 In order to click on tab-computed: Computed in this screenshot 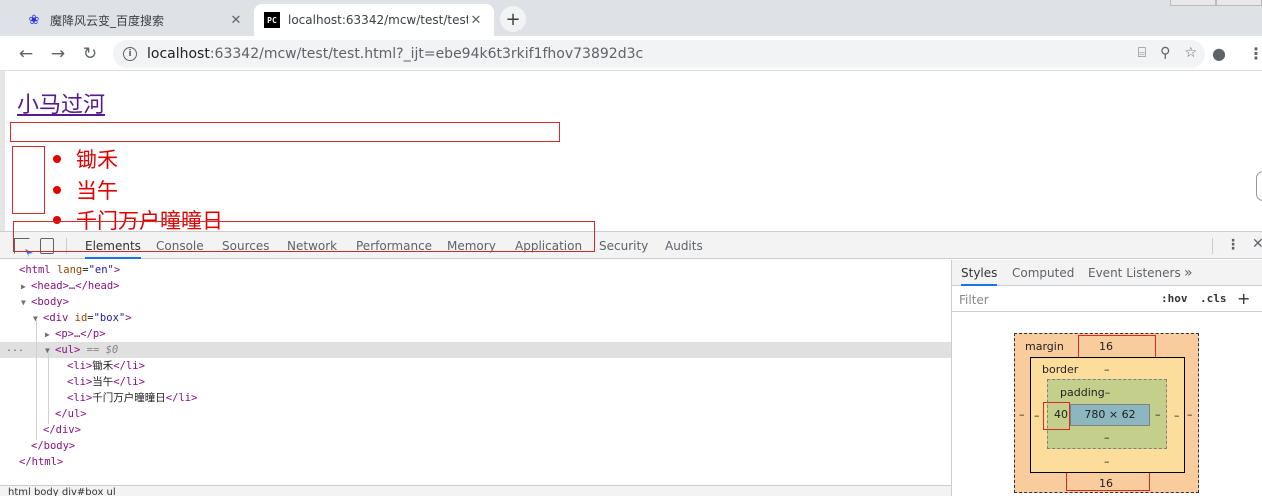, I will do `click(1043, 273)`.